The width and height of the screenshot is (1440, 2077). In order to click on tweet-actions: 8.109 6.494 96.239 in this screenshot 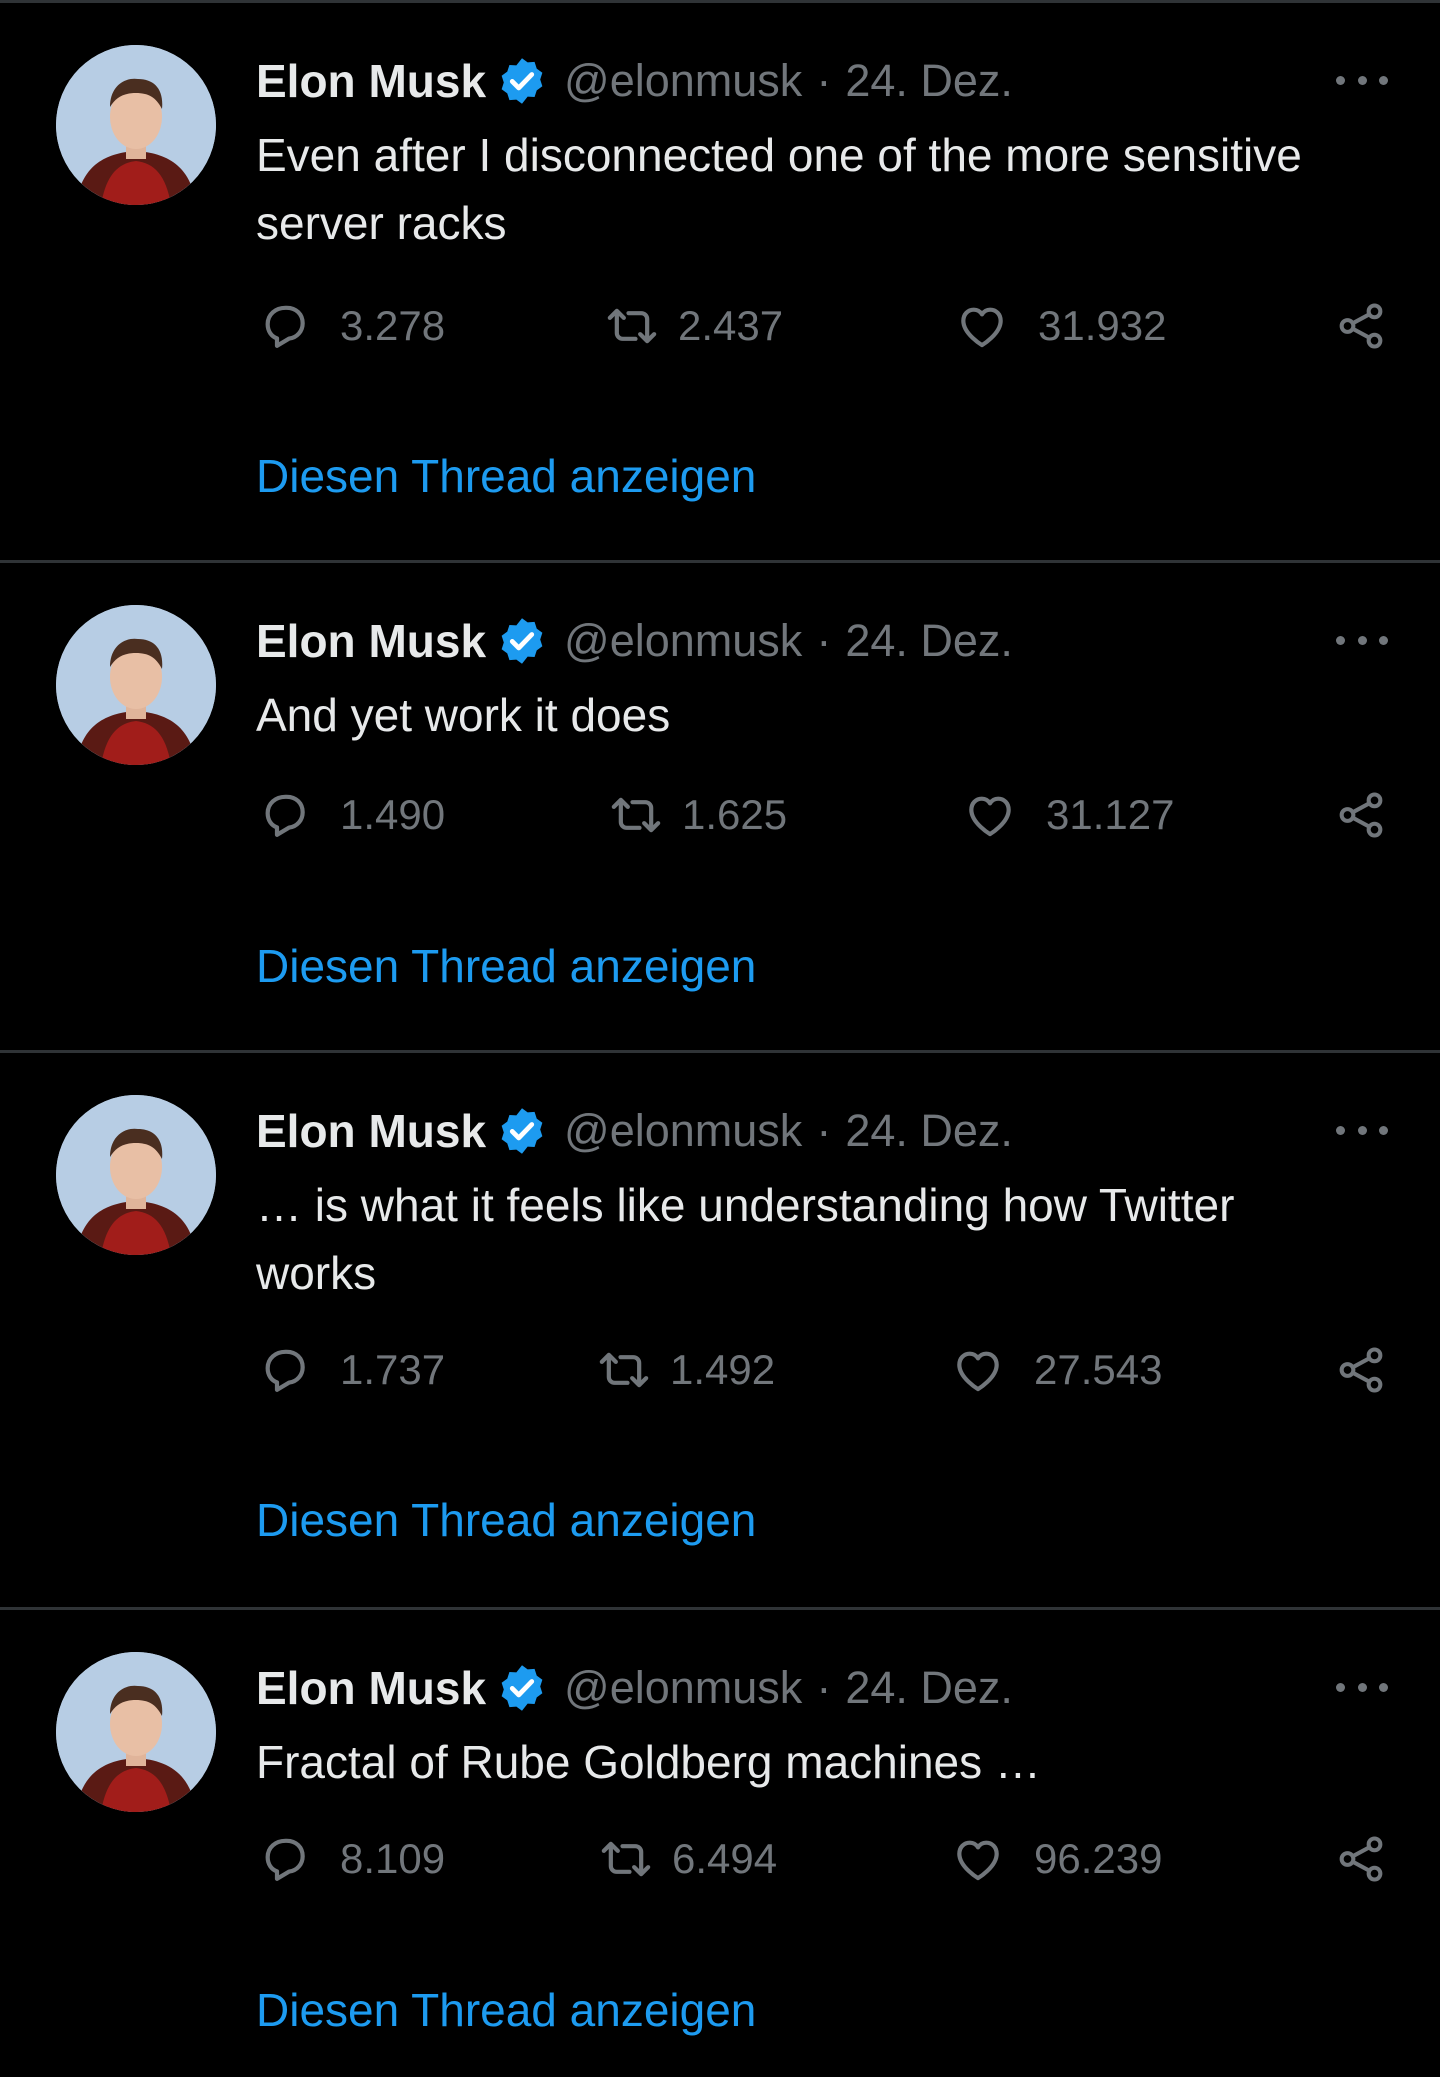, I will do `click(822, 1859)`.